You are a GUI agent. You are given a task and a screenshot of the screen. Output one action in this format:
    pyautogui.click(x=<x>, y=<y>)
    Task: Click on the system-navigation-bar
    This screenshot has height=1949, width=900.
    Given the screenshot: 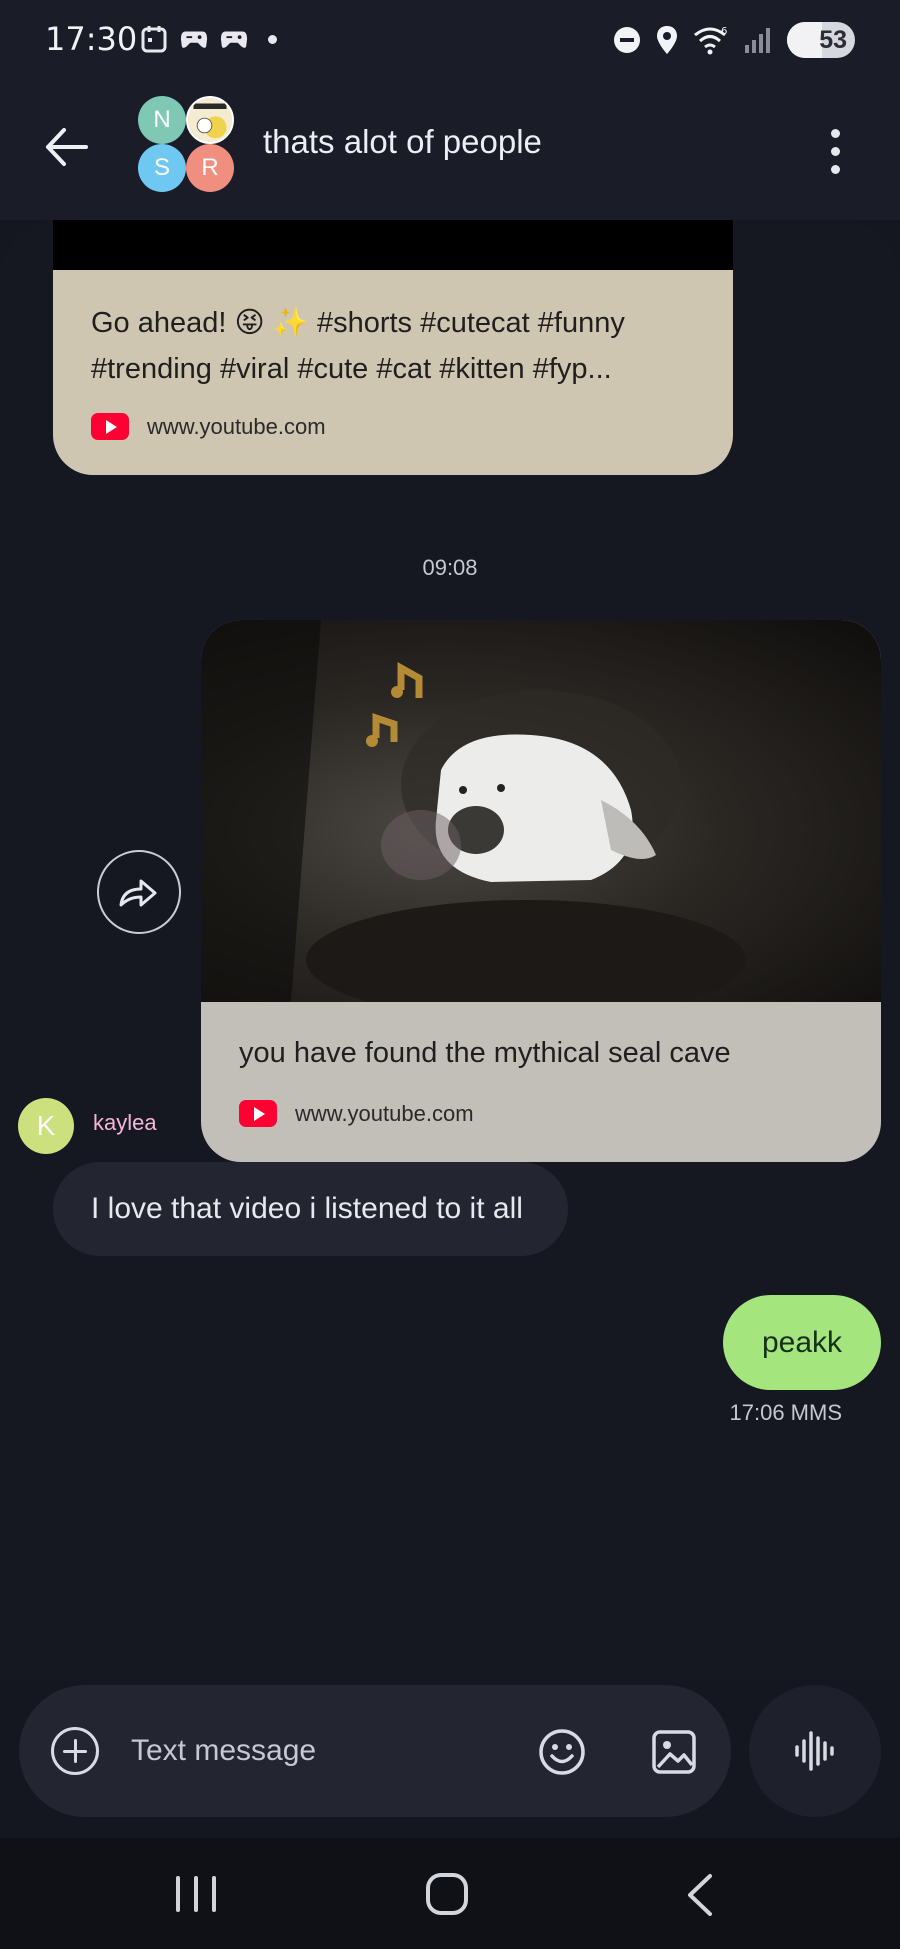 What is the action you would take?
    pyautogui.click(x=450, y=1893)
    